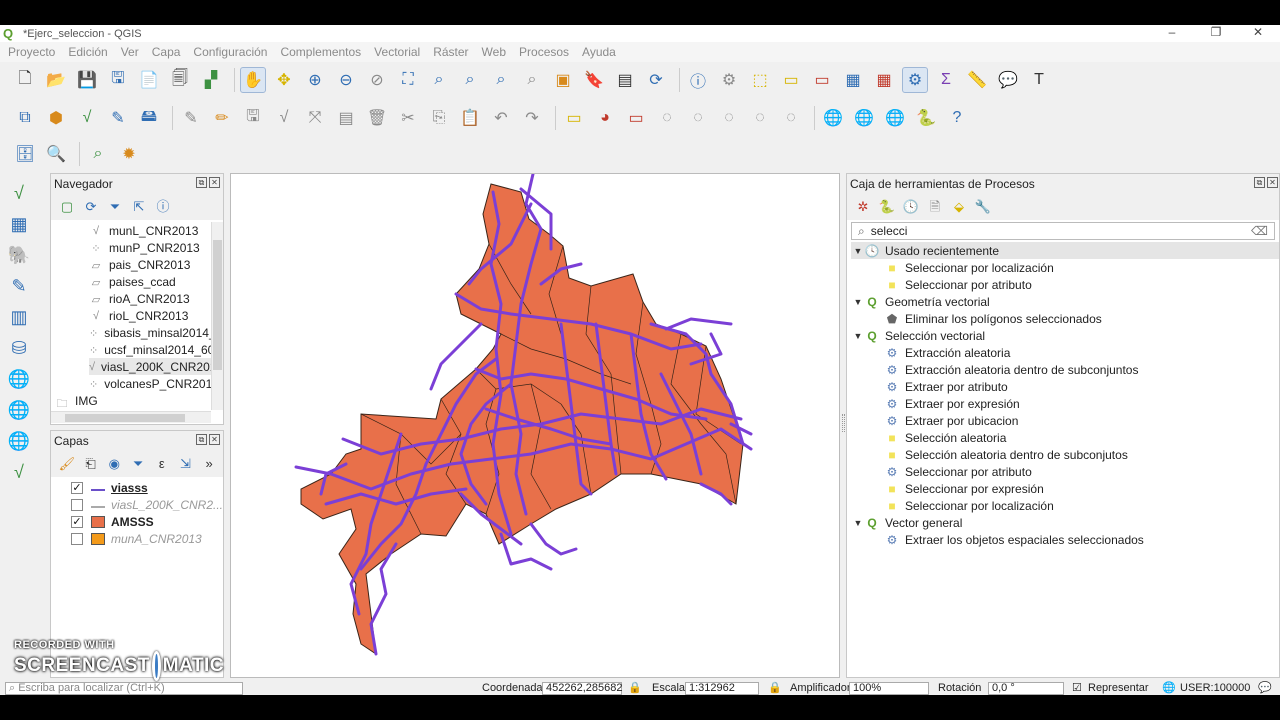  I want to click on zoom-full-icon: ⛶, so click(408, 80).